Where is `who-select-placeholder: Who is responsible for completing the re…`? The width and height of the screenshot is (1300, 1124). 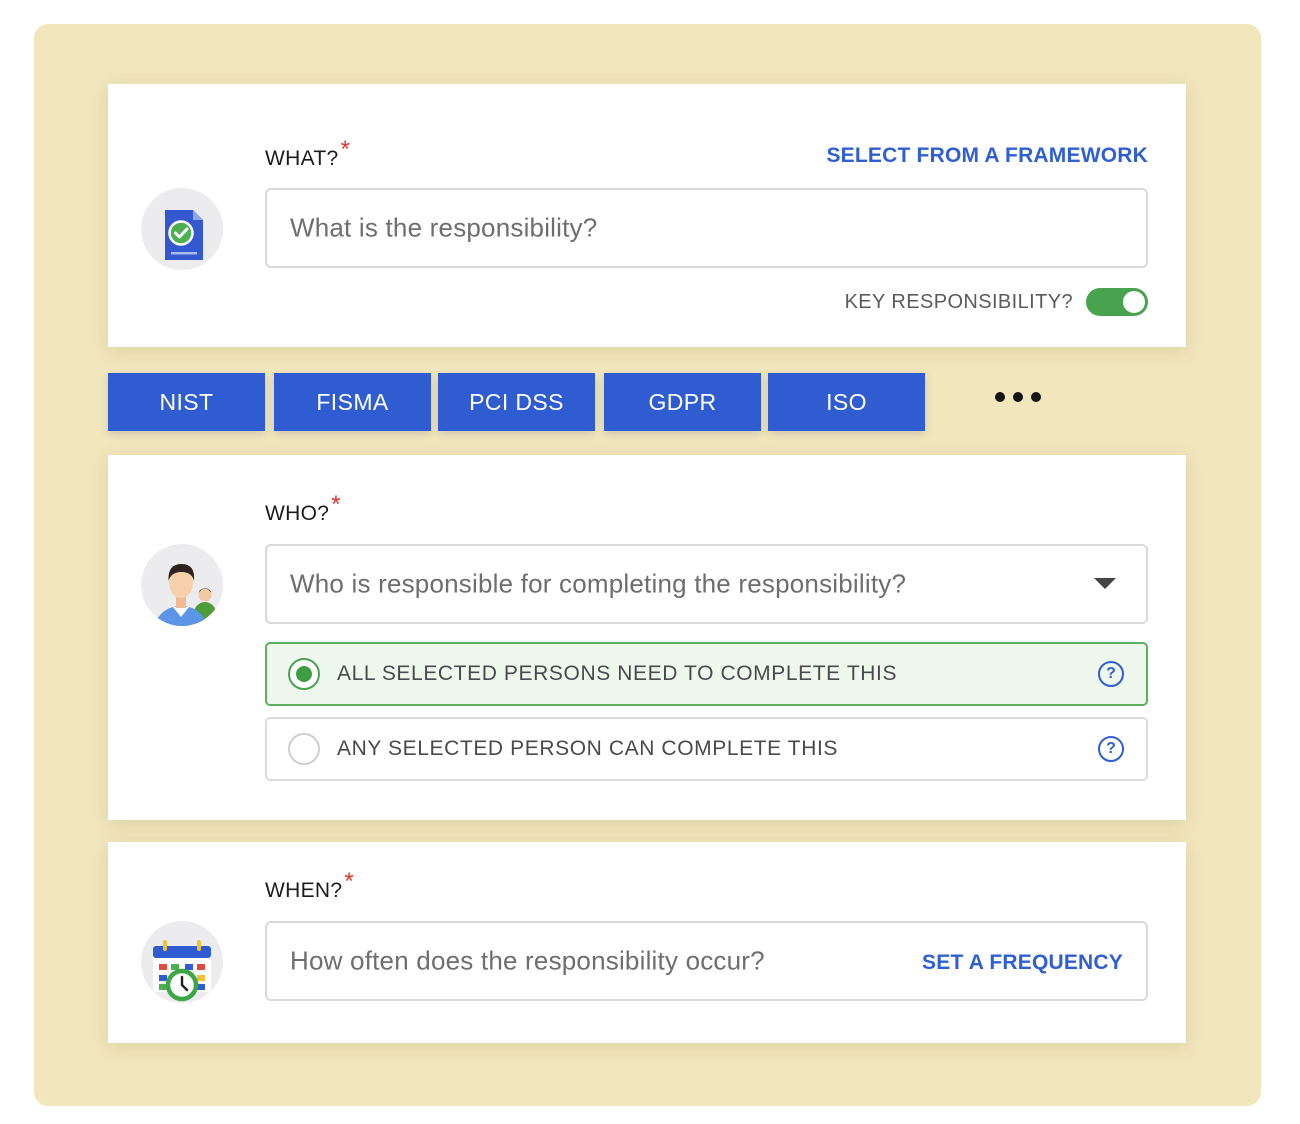 who-select-placeholder: Who is responsible for completing the re… is located at coordinates (598, 583).